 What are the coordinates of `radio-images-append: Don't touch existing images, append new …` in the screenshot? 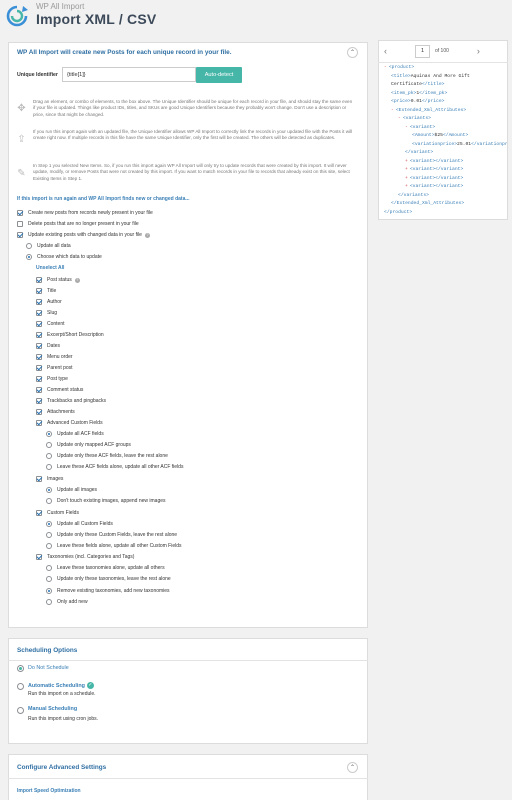 It's located at (106, 501).